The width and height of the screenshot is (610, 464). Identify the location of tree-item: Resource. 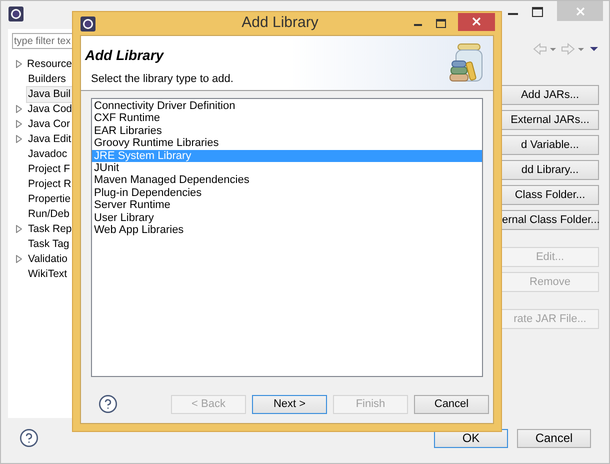
(49, 65).